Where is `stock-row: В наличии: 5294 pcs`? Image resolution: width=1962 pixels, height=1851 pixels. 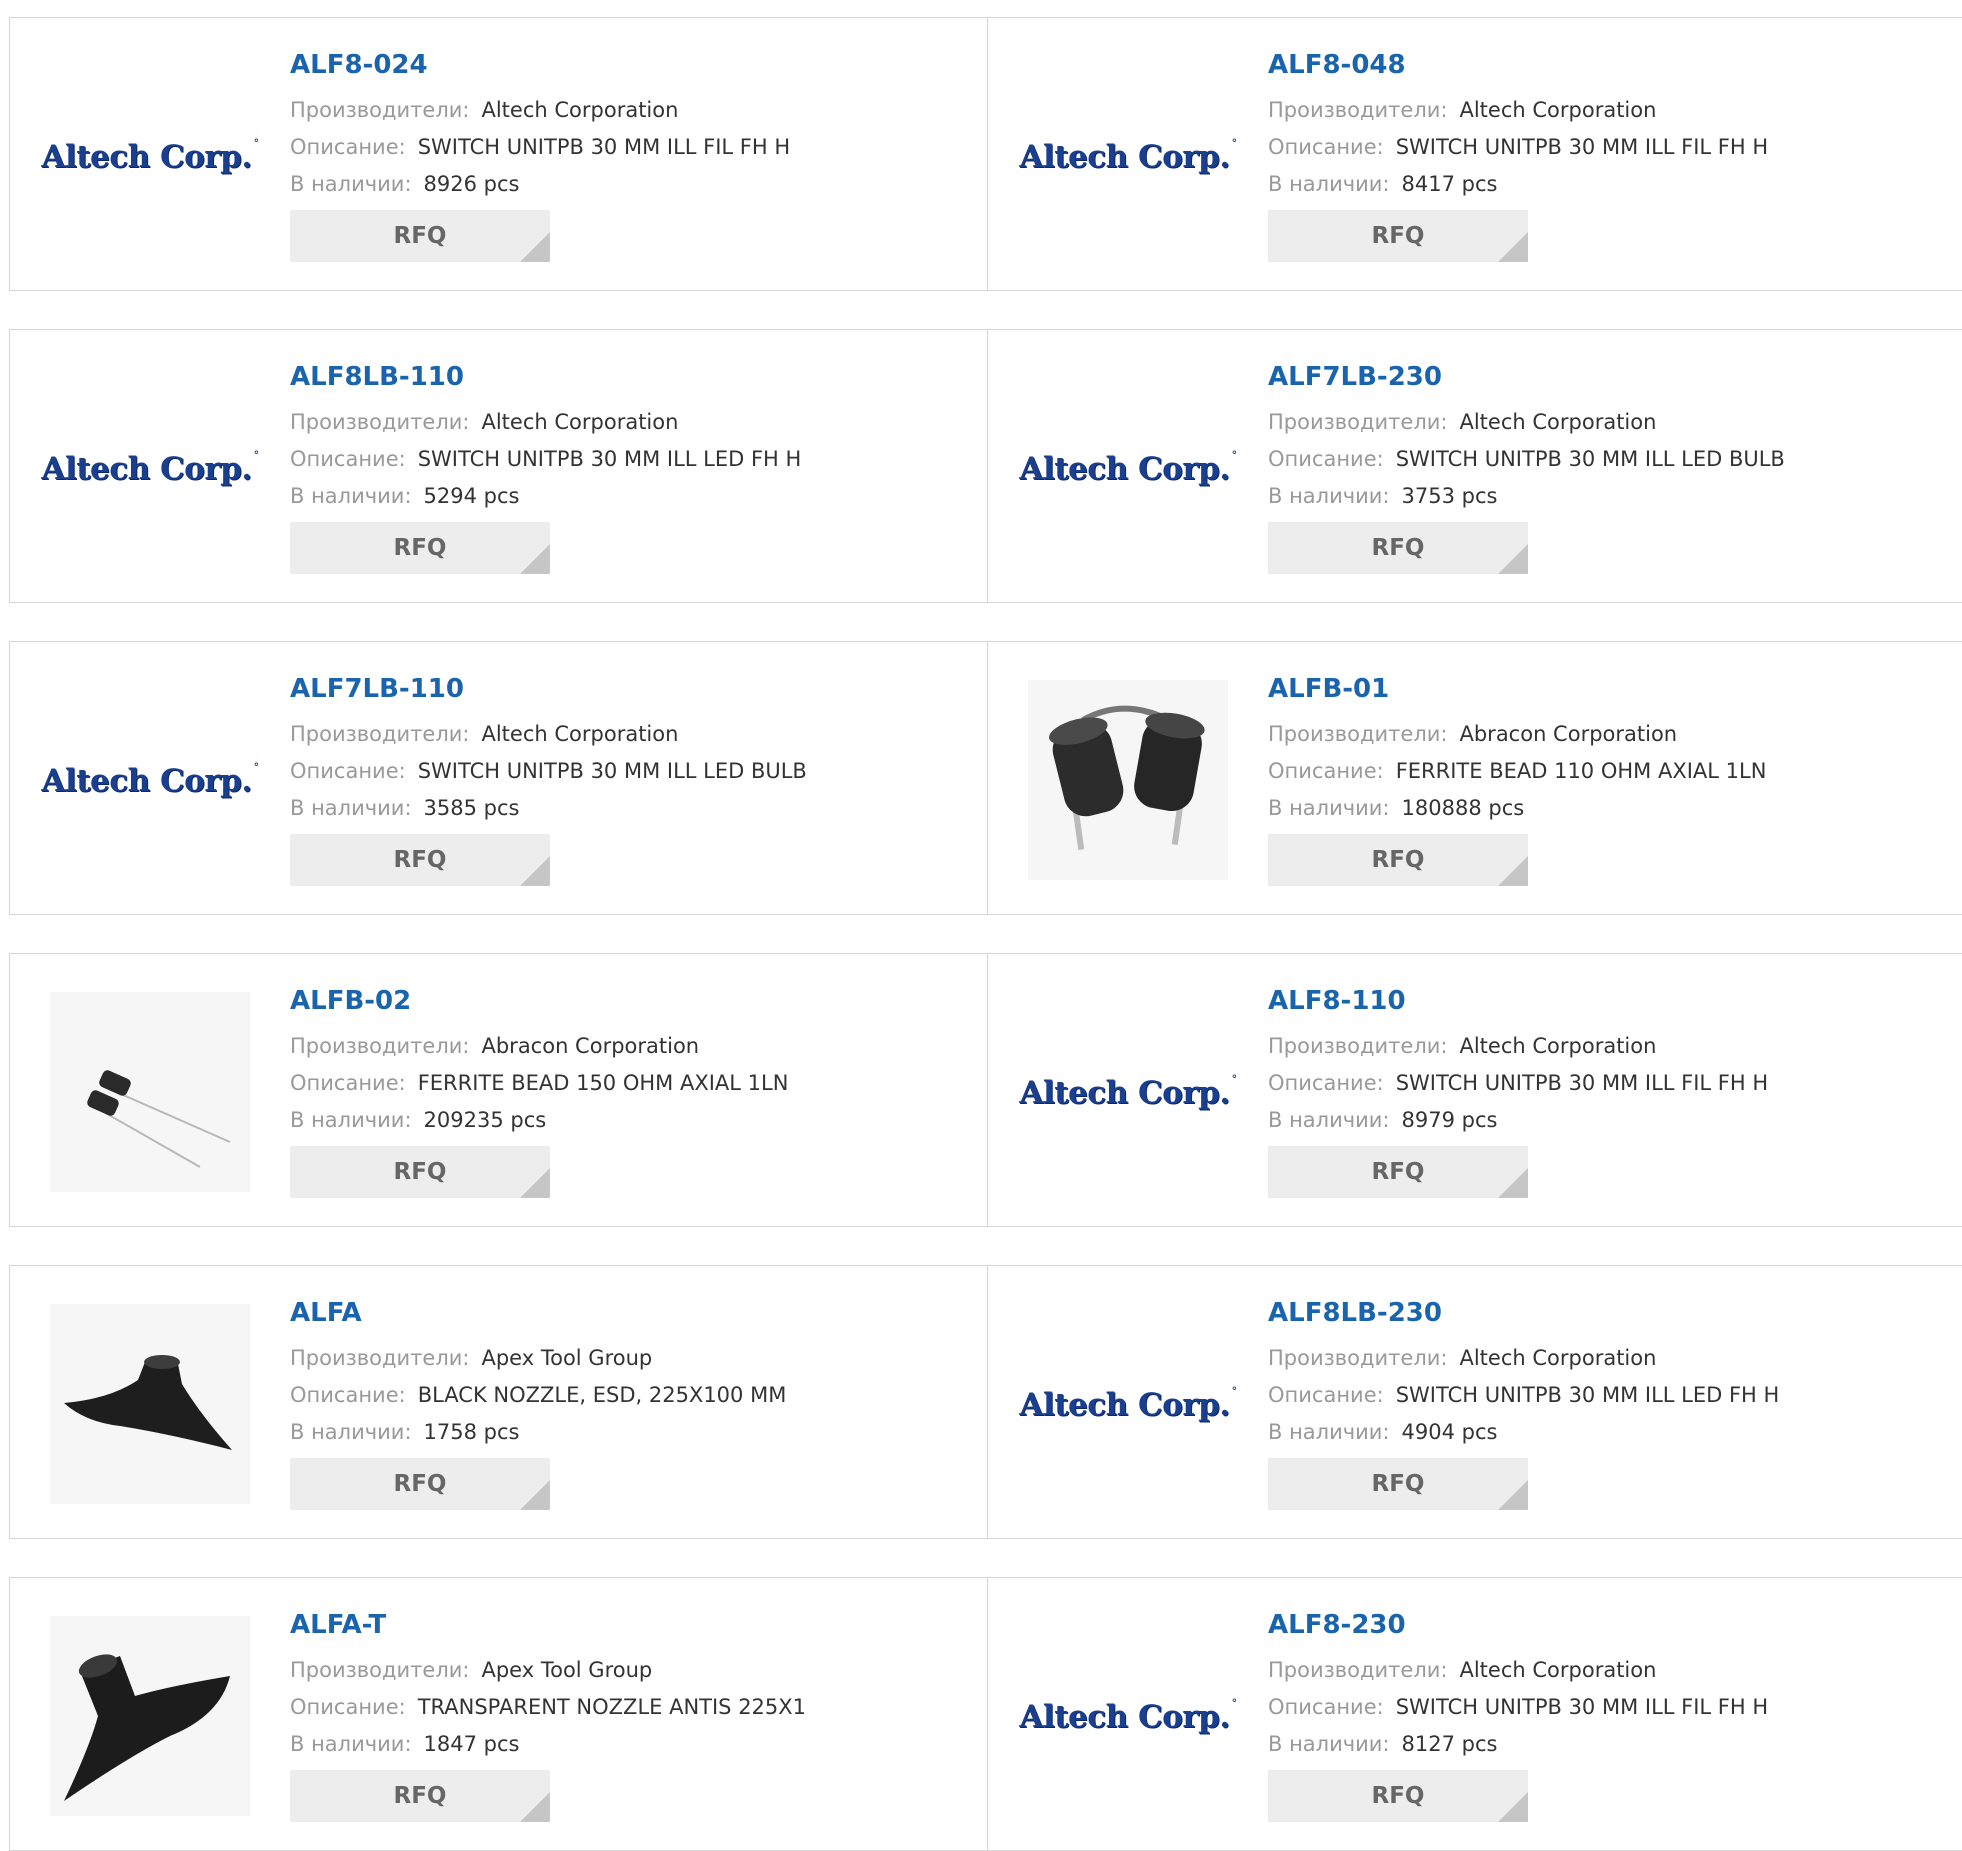
stock-row: В наличии: 5294 pcs is located at coordinates (635, 496).